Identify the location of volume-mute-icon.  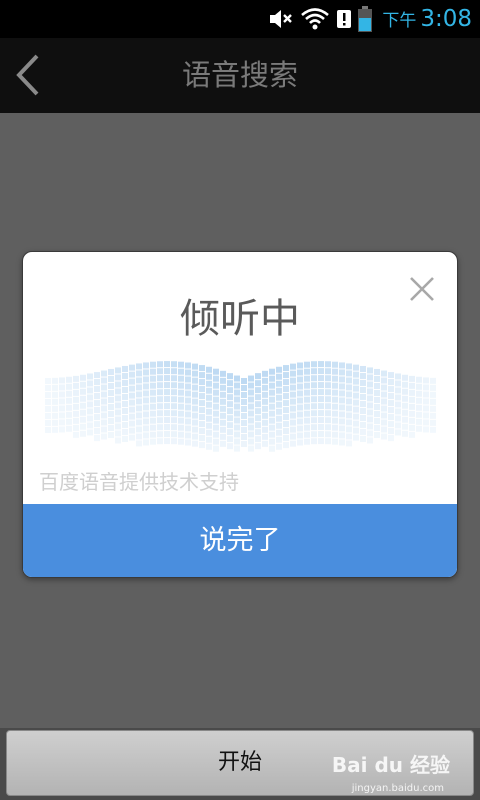
(281, 19).